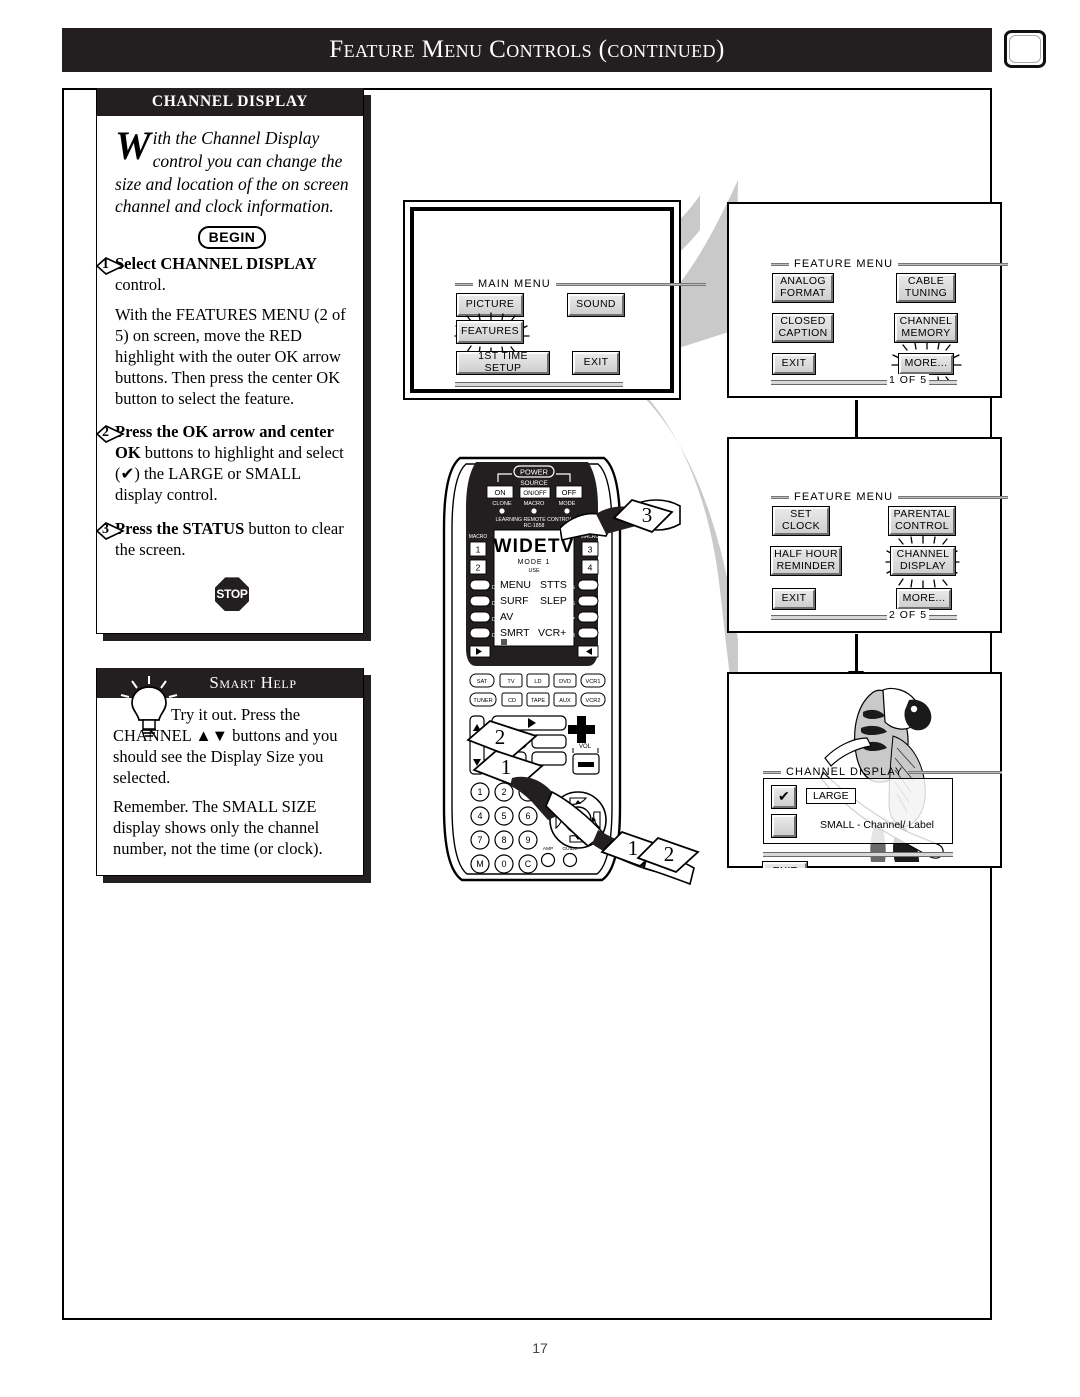 This screenshot has width=1080, height=1397. I want to click on feature-menu-2-button-parental-control: PARENTAL CONTROL, so click(922, 521).